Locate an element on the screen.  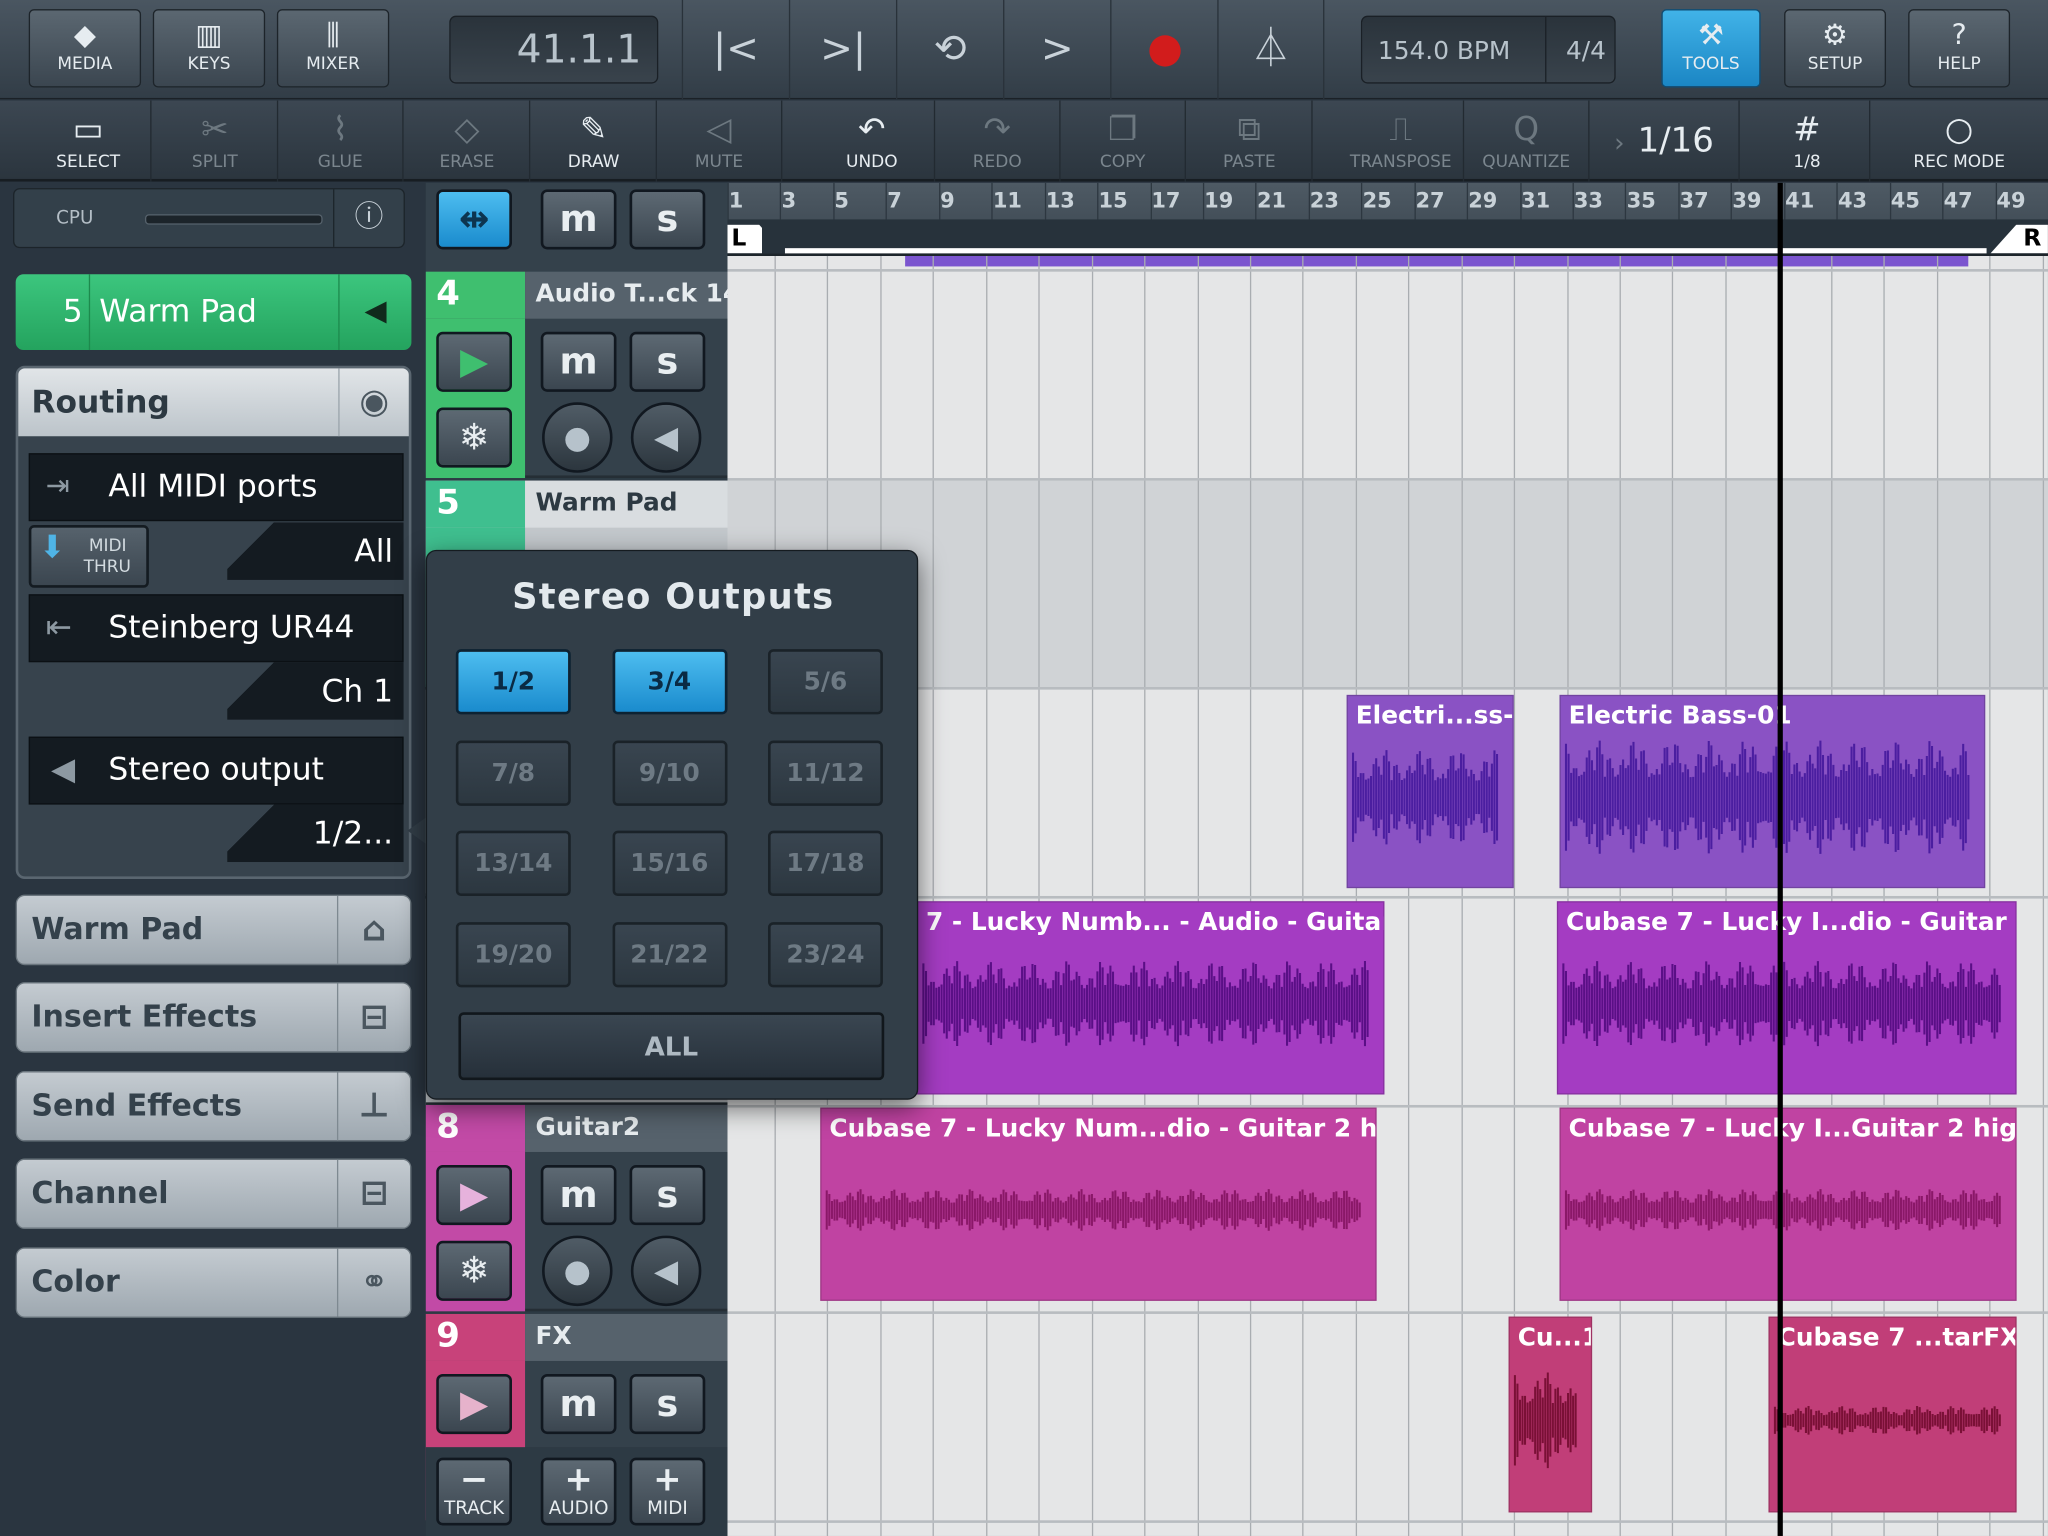
midi-channel-in: All is located at coordinates (315, 551).